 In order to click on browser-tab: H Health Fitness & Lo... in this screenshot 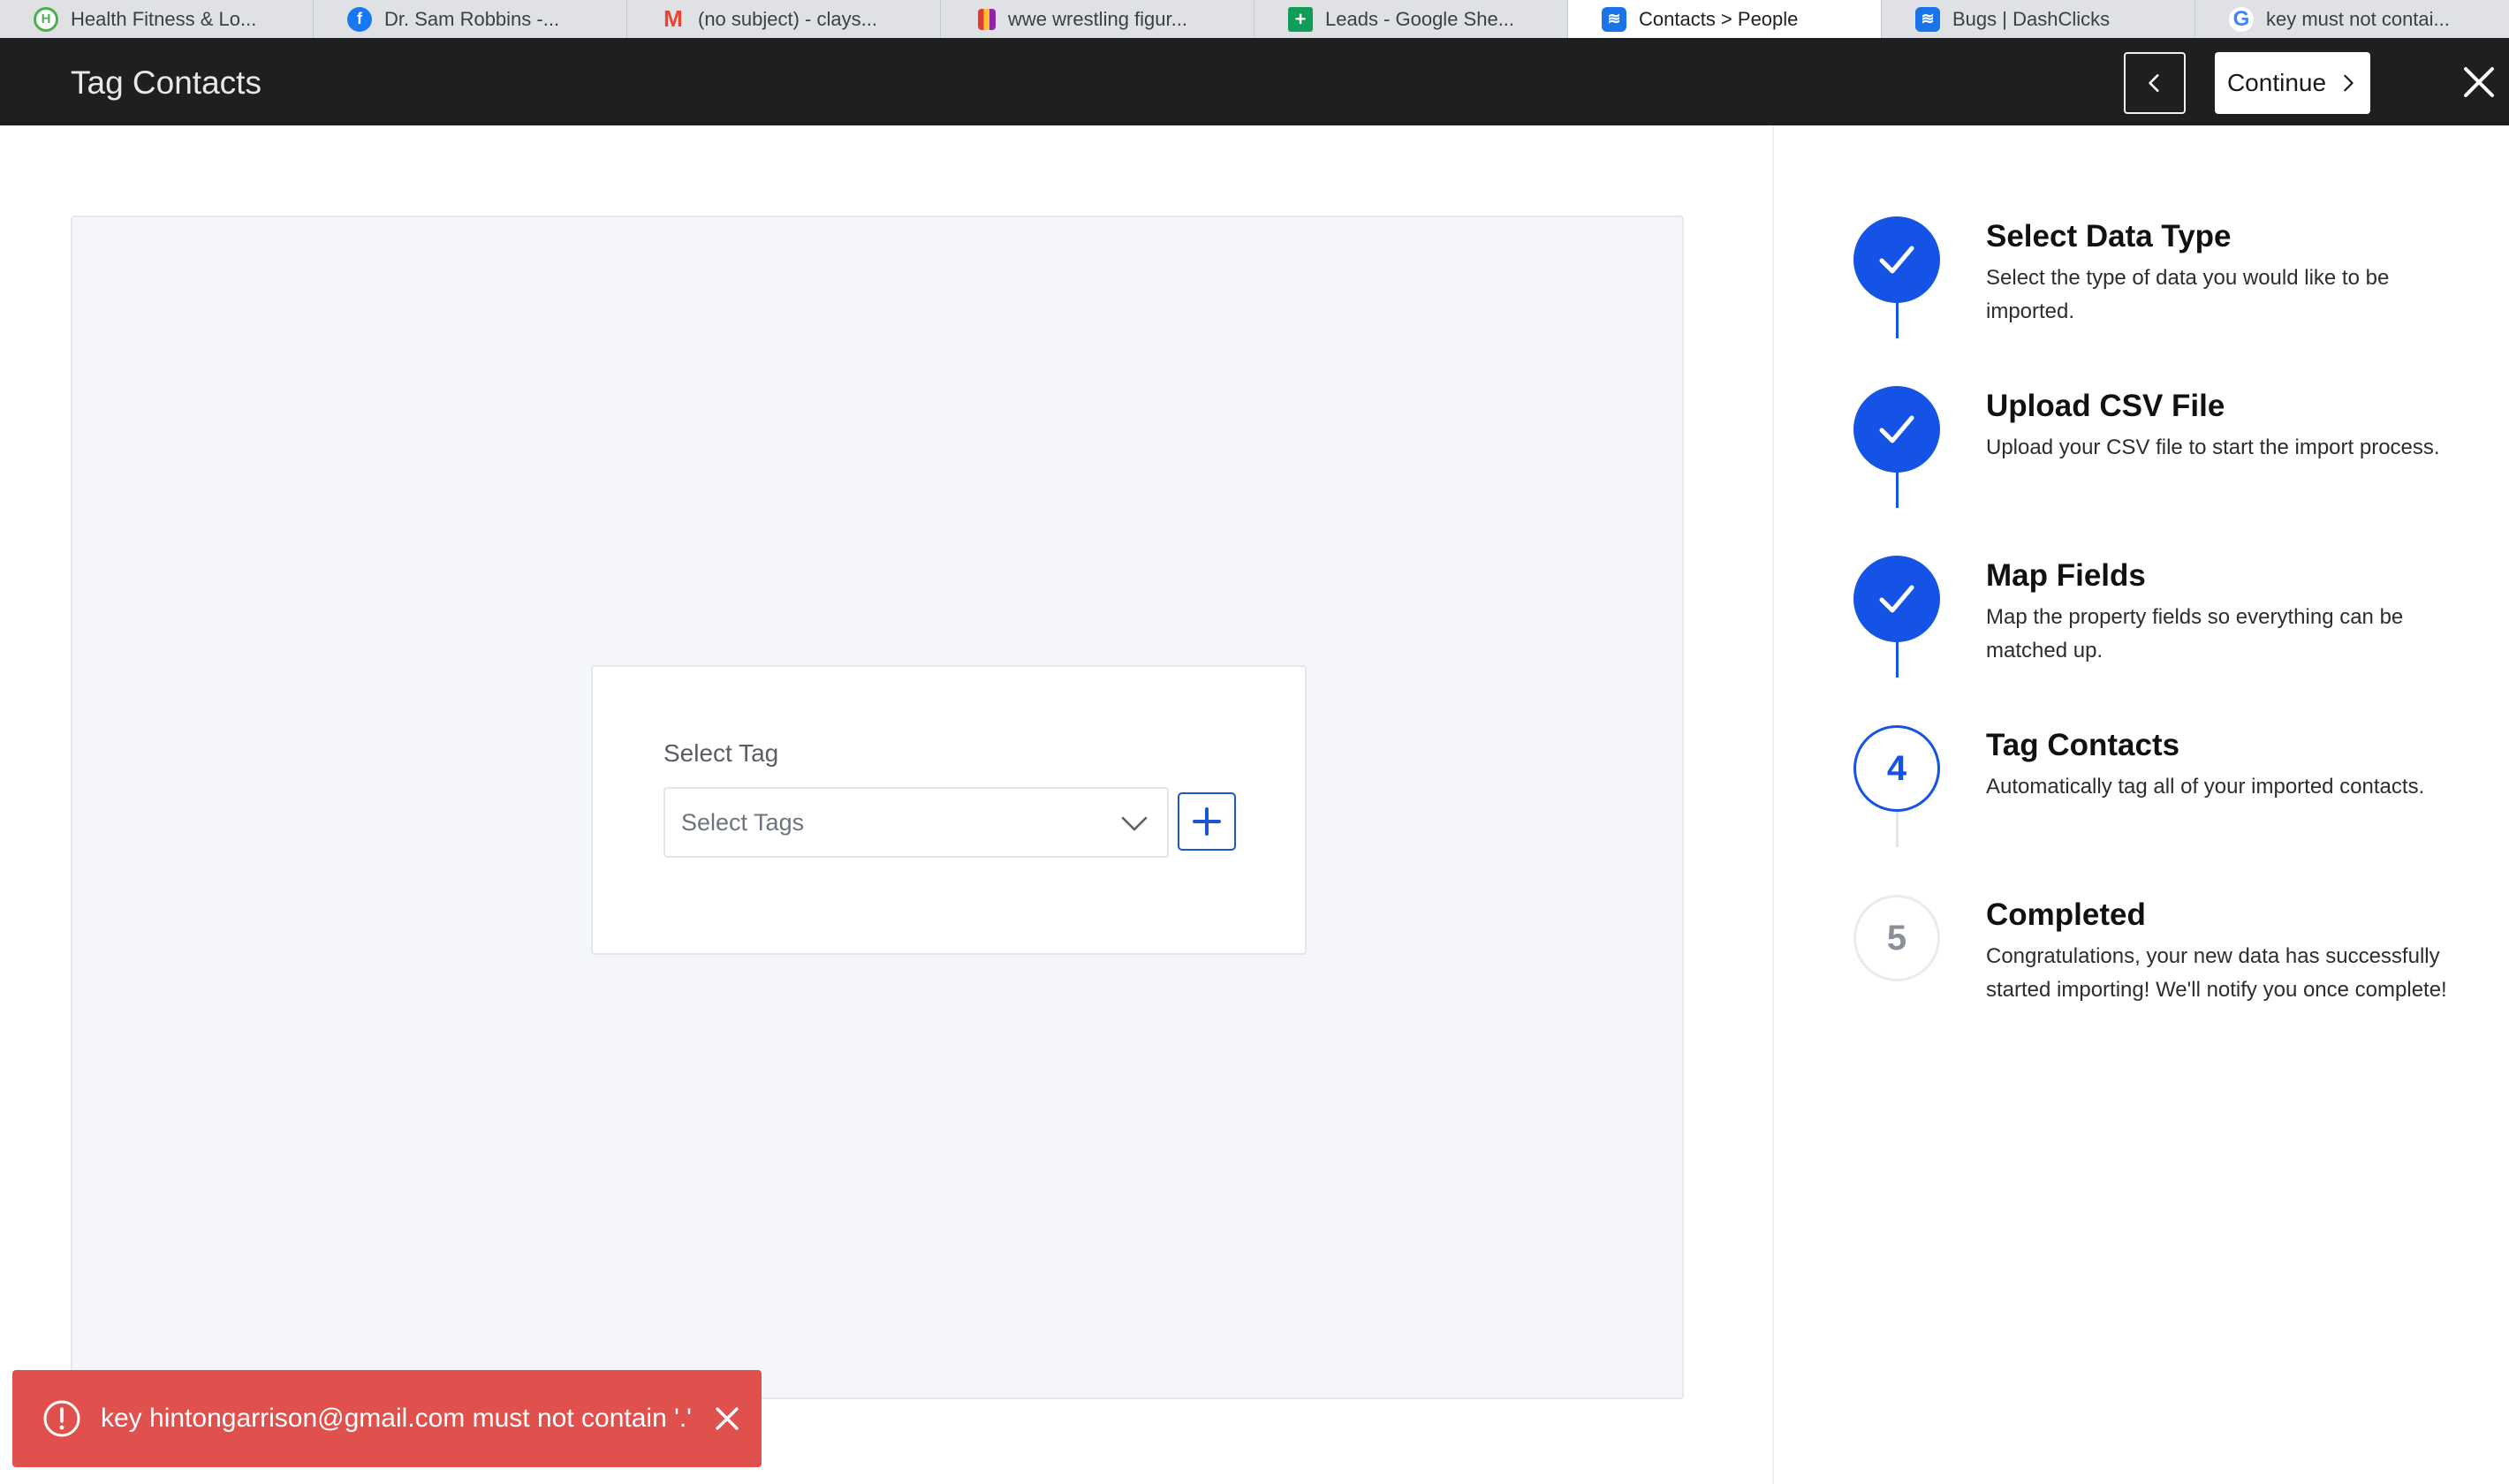, I will do `click(157, 19)`.